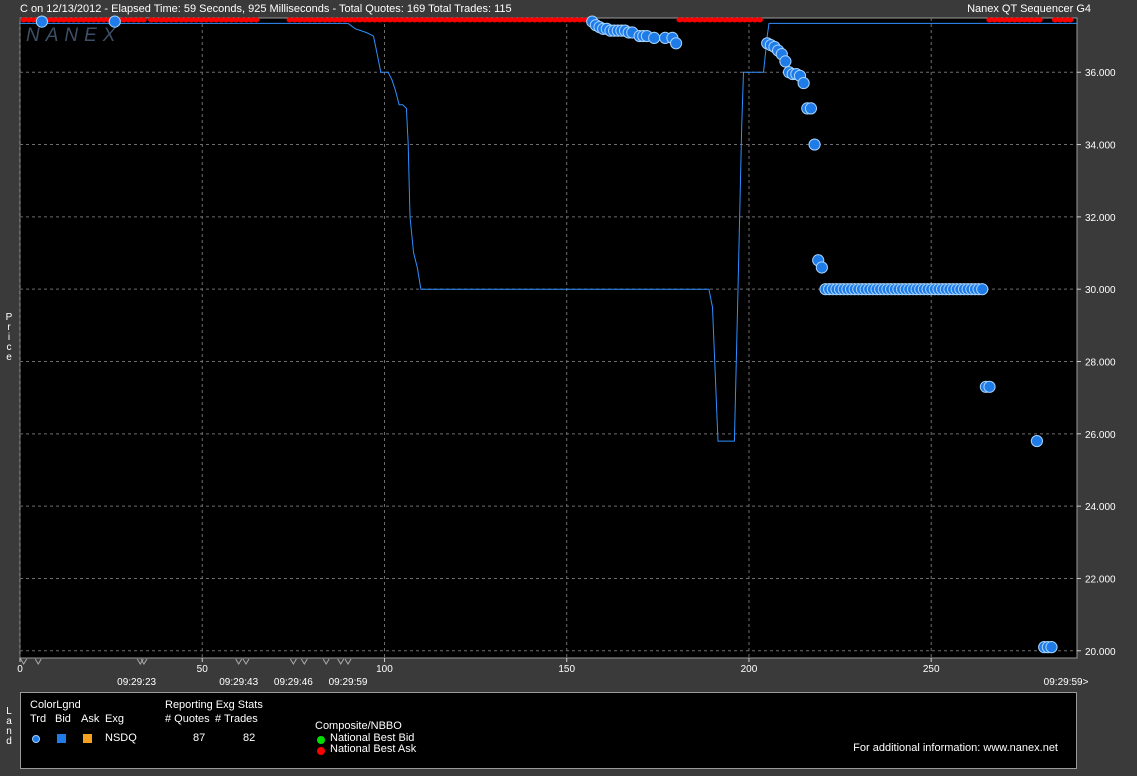  What do you see at coordinates (348, 682) in the screenshot?
I see `time-label: 09:29:59` at bounding box center [348, 682].